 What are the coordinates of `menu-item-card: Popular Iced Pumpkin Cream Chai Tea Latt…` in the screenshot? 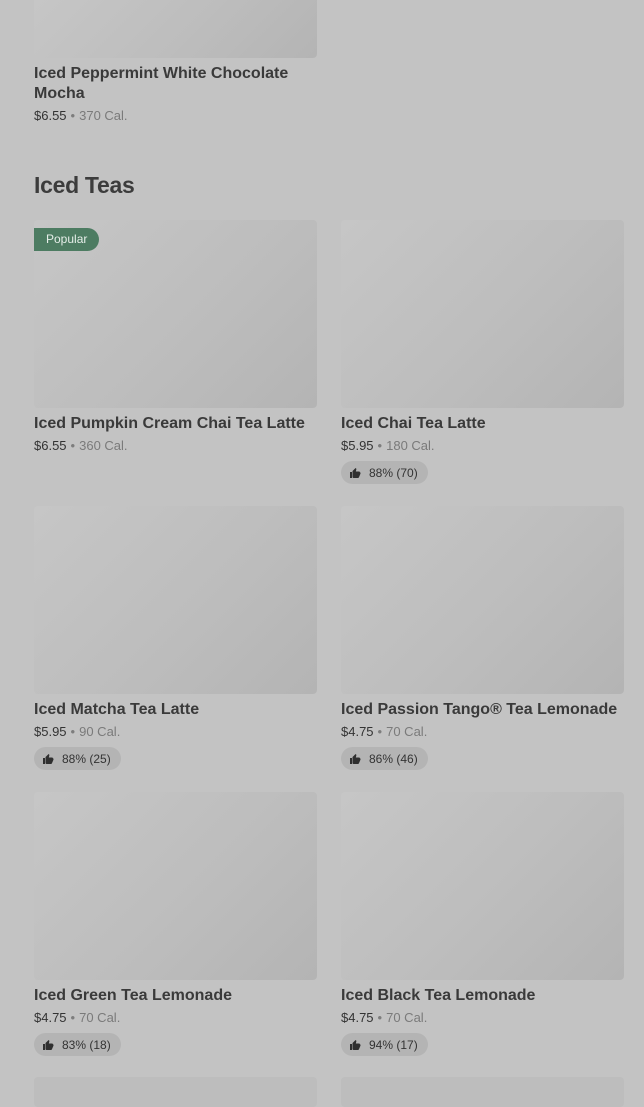 It's located at (175, 337).